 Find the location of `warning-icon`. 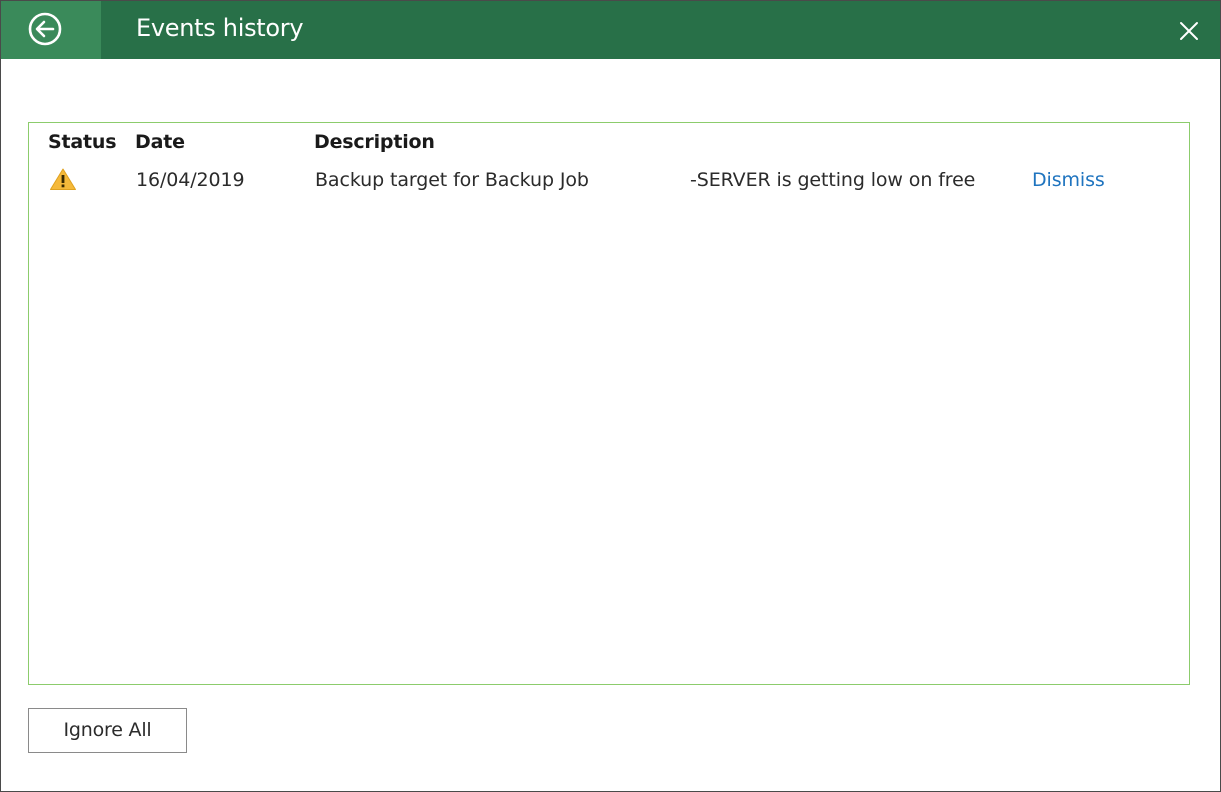

warning-icon is located at coordinates (63, 179).